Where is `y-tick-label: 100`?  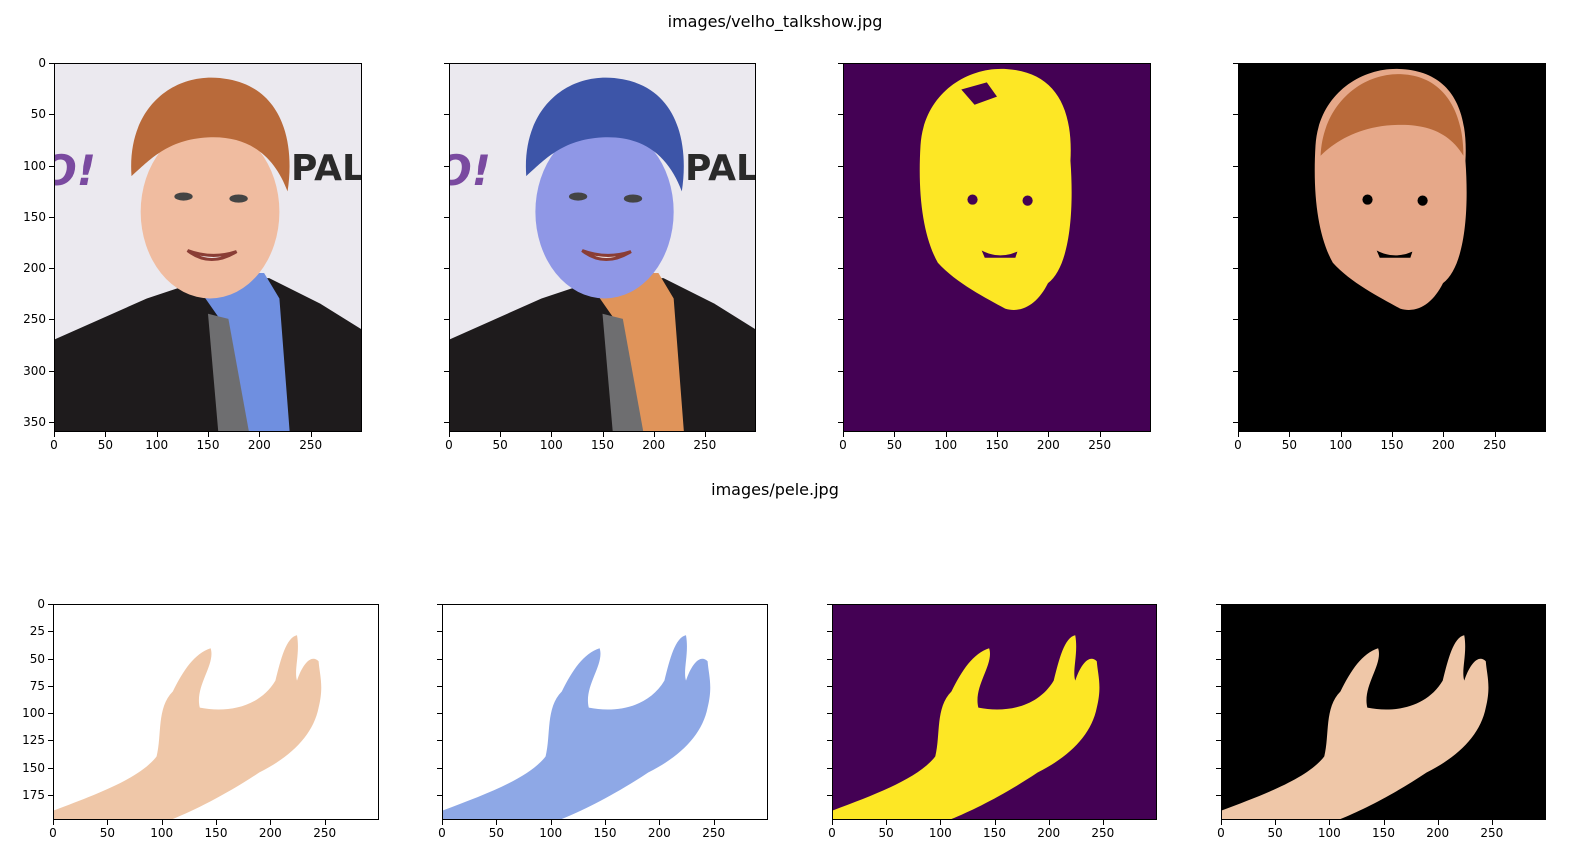
y-tick-label: 100 is located at coordinates (33, 713).